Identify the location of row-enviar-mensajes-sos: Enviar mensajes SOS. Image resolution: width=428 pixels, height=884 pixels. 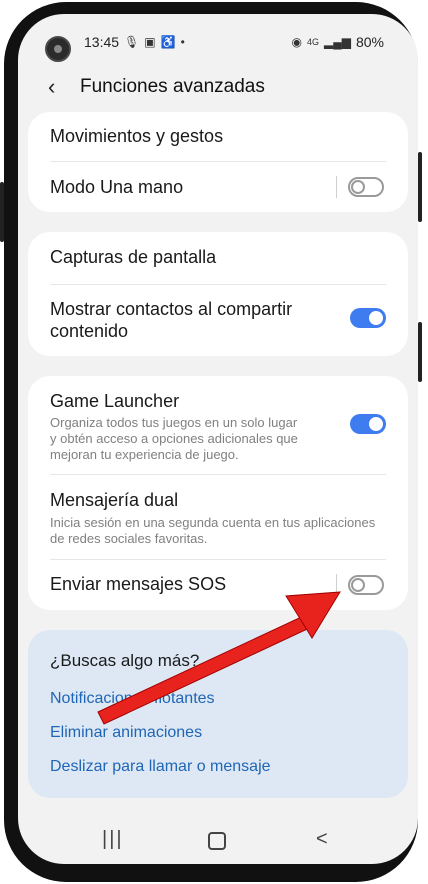
(218, 585).